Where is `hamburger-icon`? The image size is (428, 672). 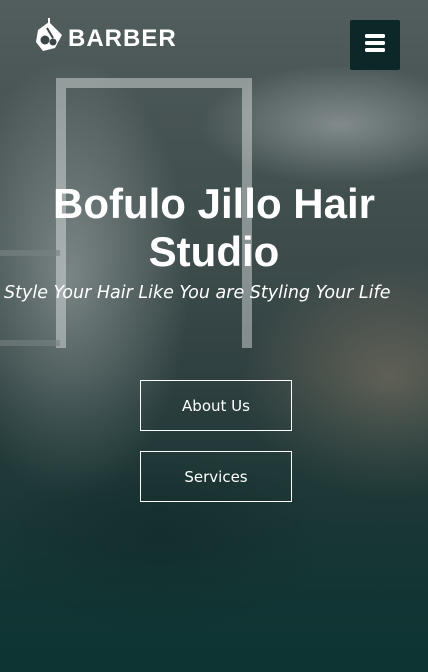 hamburger-icon is located at coordinates (375, 45).